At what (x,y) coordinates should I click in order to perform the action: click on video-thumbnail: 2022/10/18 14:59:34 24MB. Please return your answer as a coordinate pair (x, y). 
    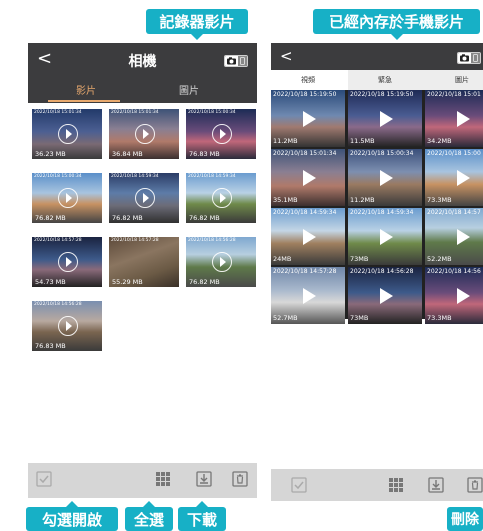
    Looking at the image, I should click on (308, 236).